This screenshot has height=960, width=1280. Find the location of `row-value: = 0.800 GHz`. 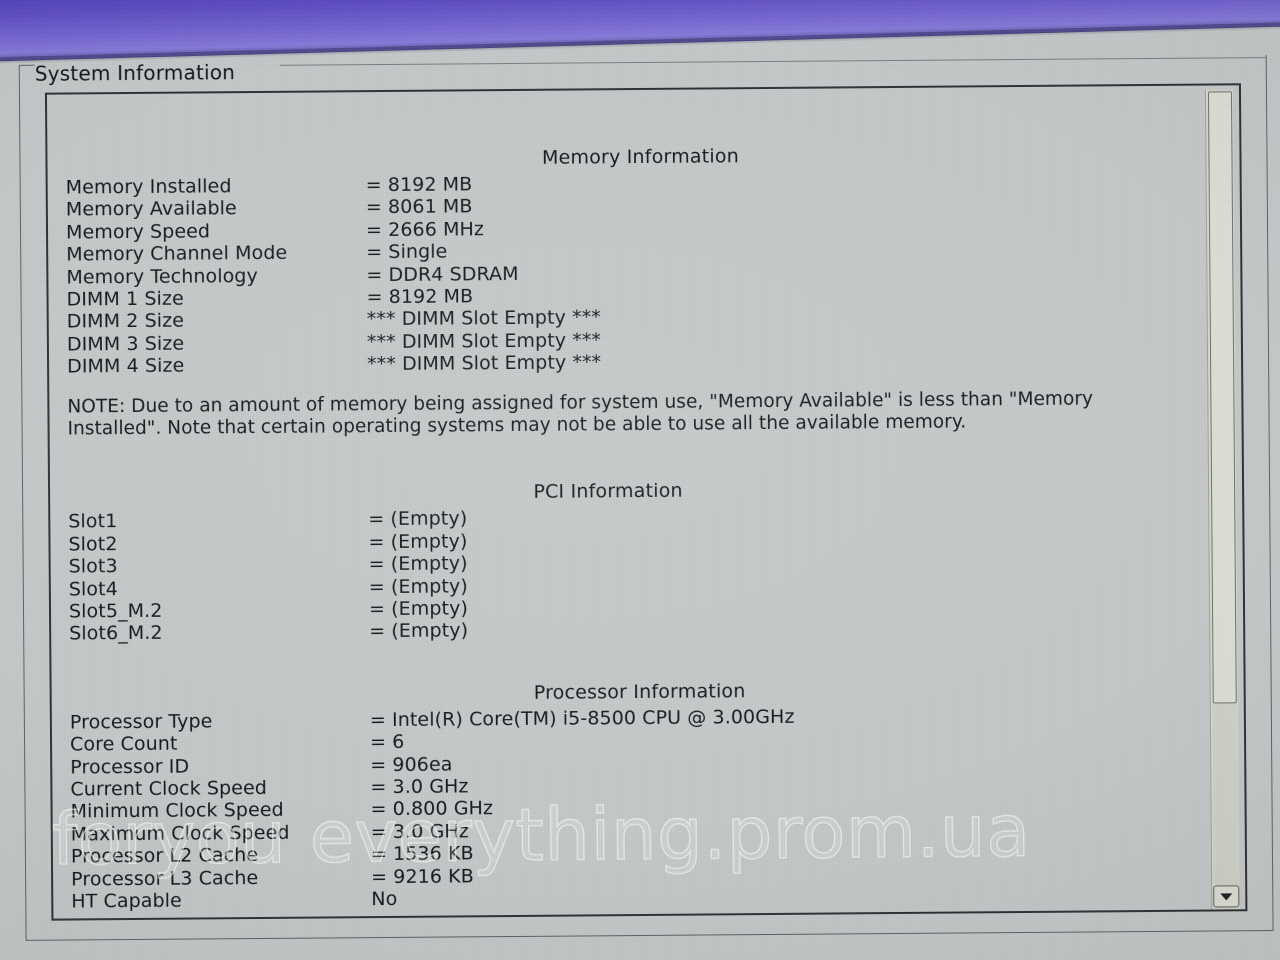

row-value: = 0.800 GHz is located at coordinates (432, 809).